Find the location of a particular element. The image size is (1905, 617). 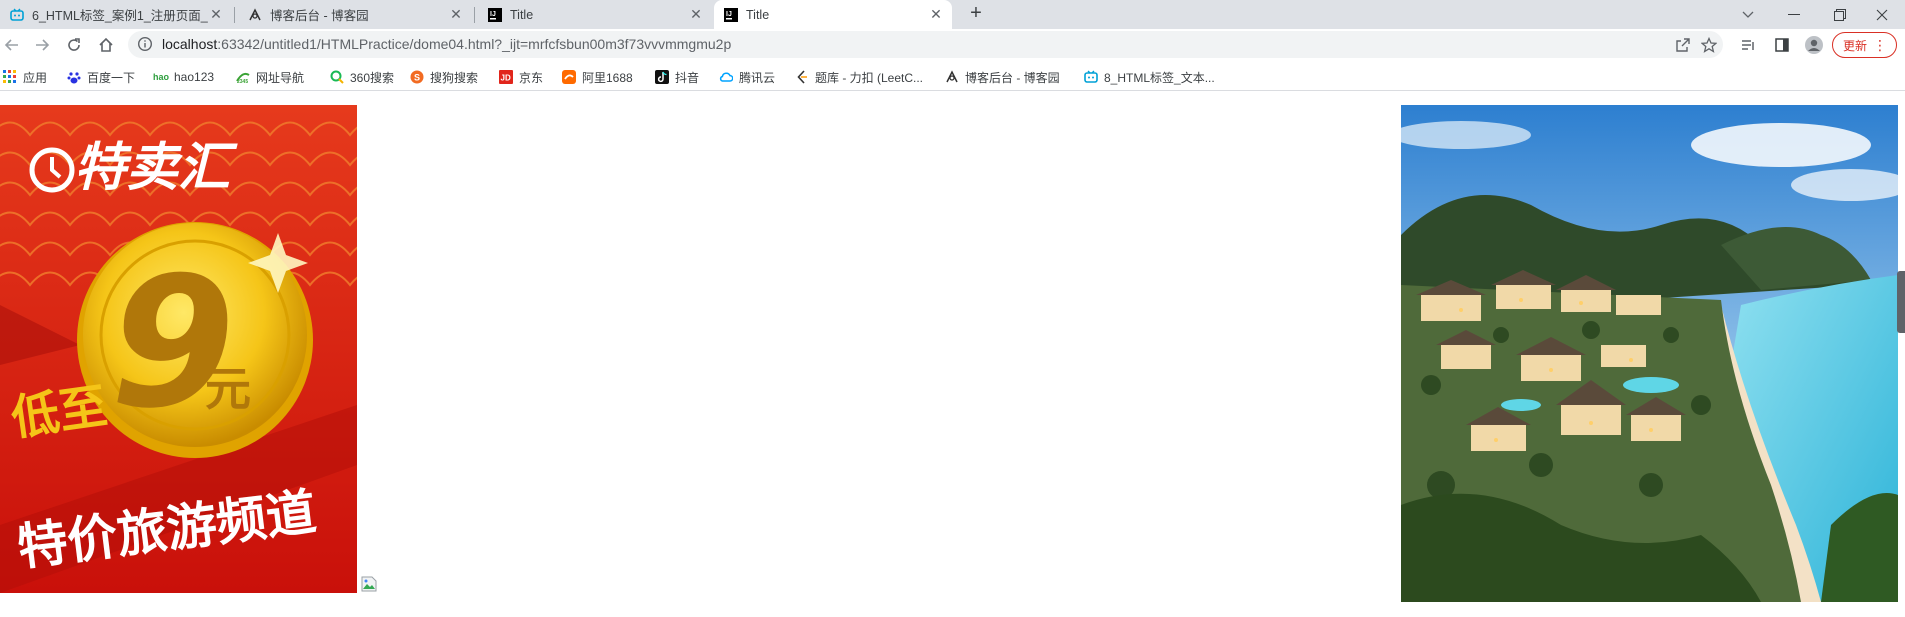

alibaba-1688-icon is located at coordinates (569, 77).